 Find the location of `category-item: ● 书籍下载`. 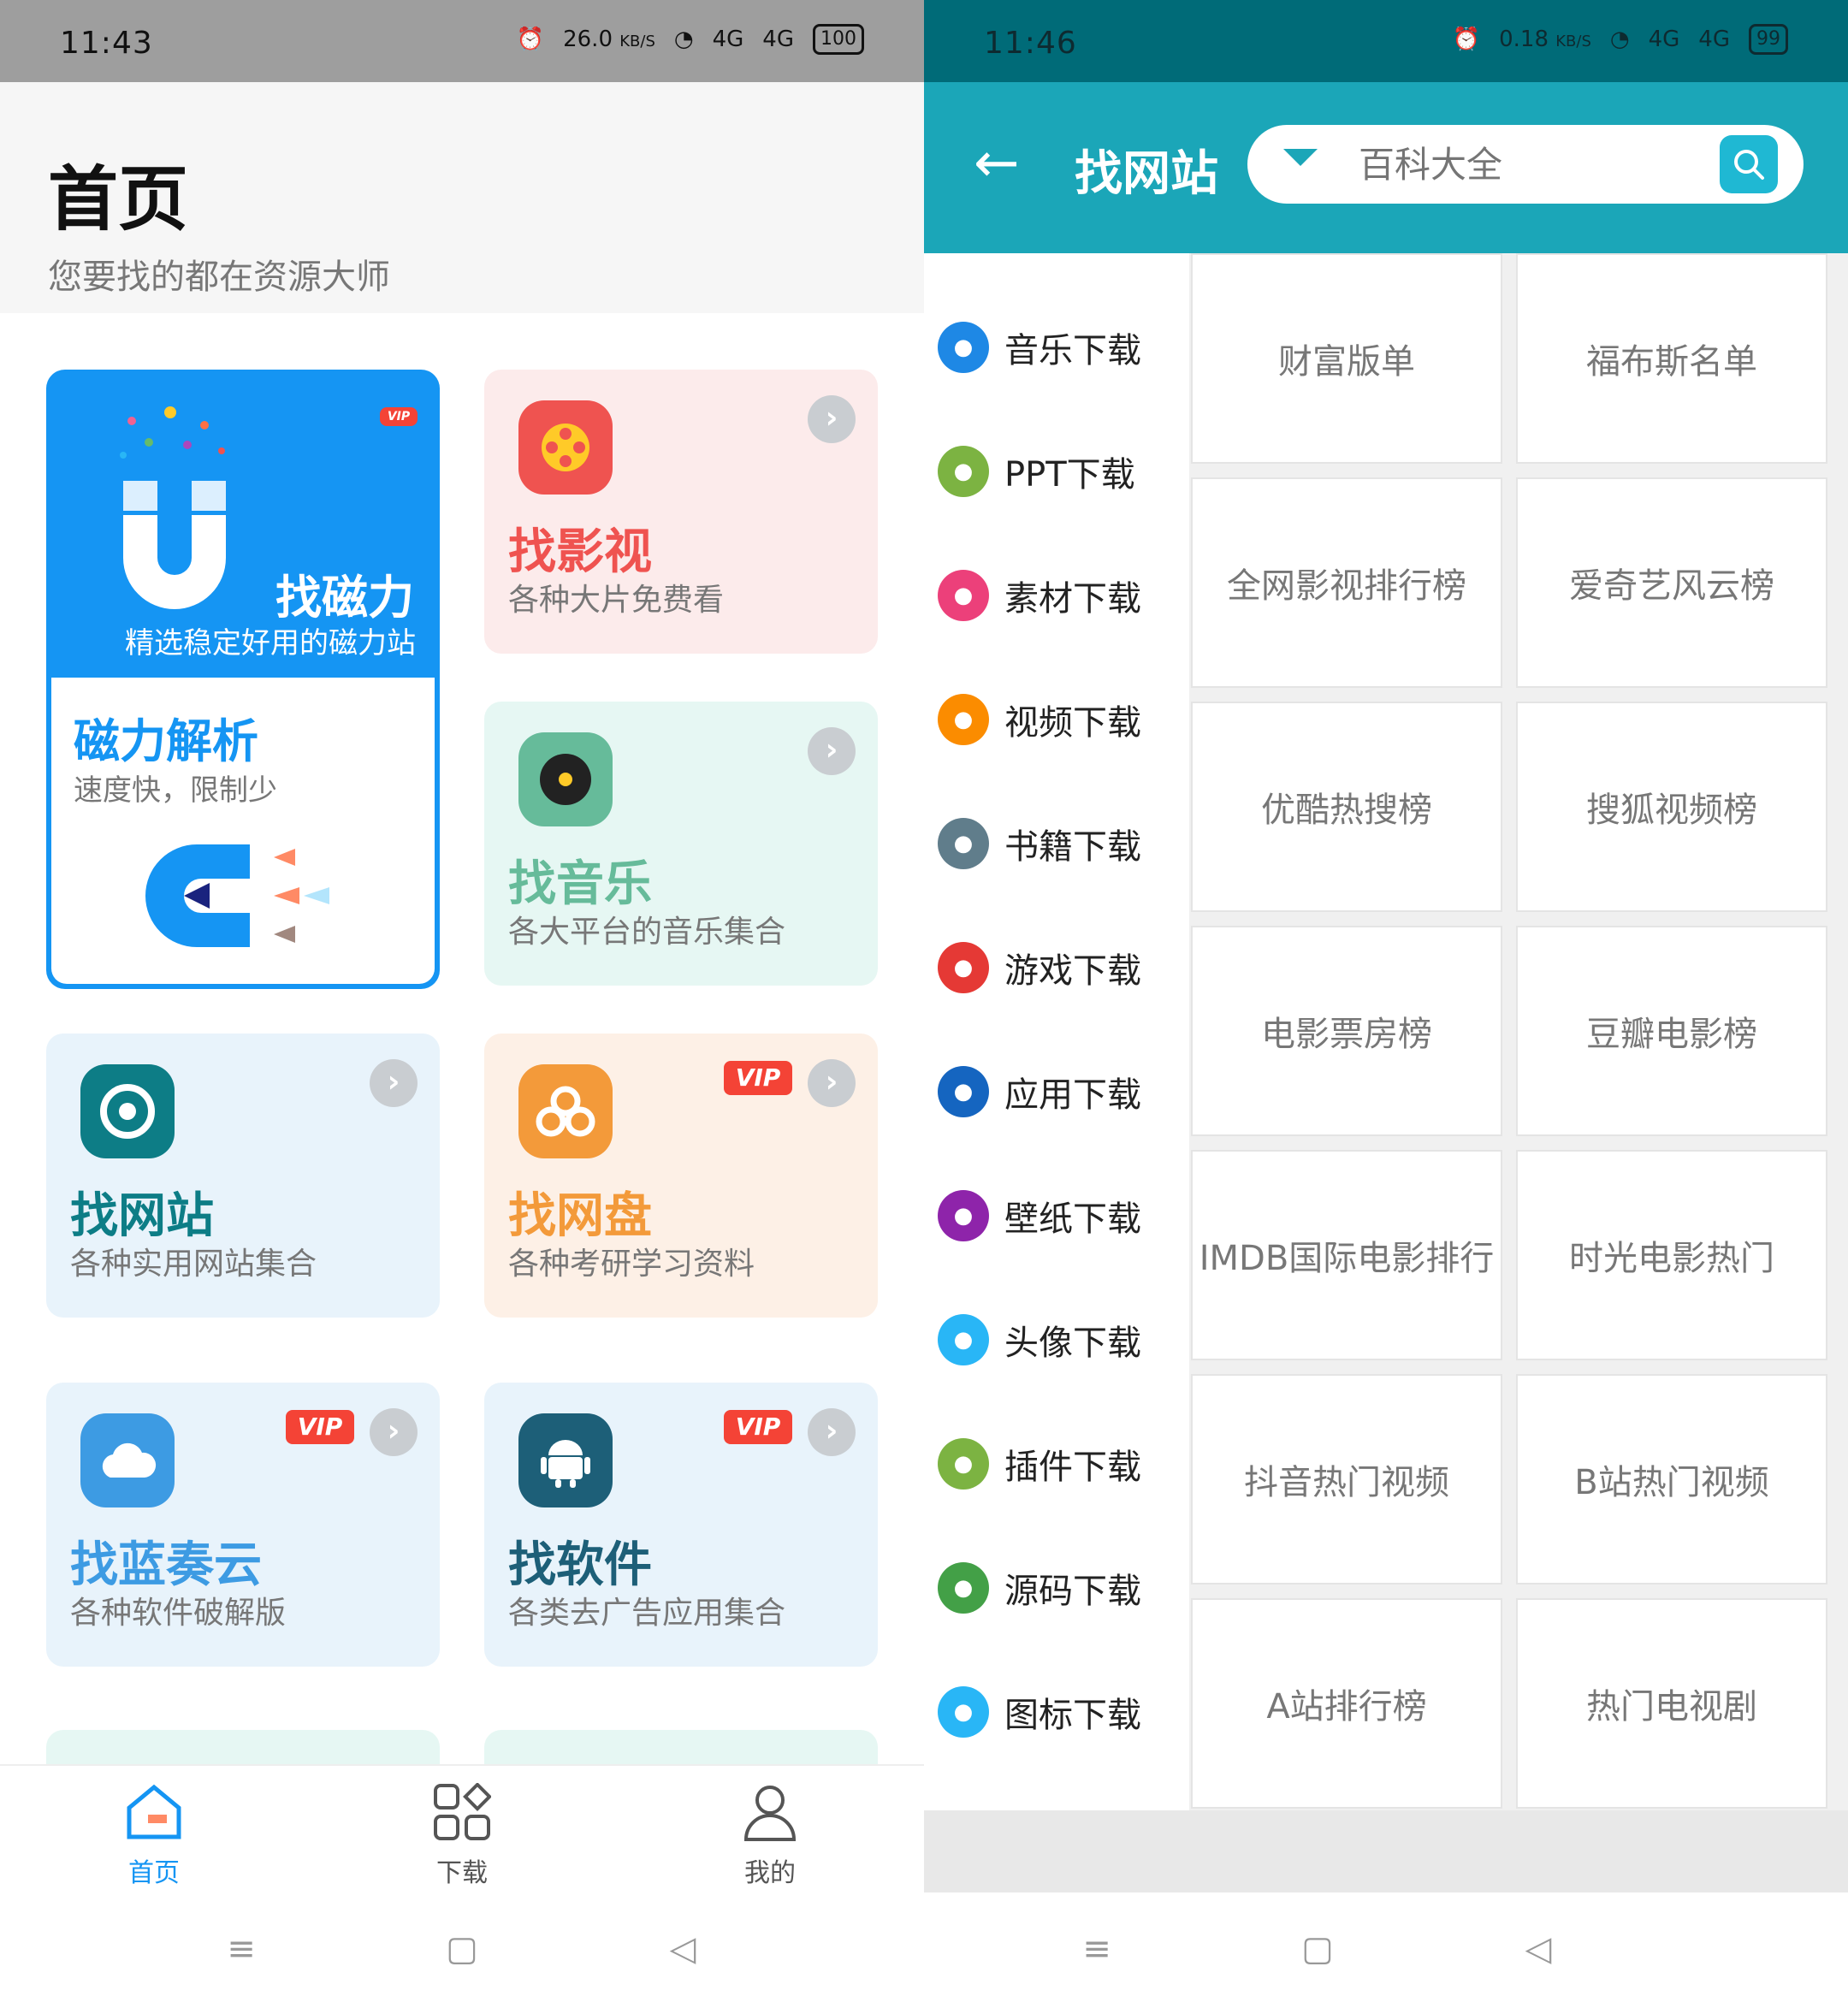

category-item: ● 书籍下载 is located at coordinates (1056, 843).